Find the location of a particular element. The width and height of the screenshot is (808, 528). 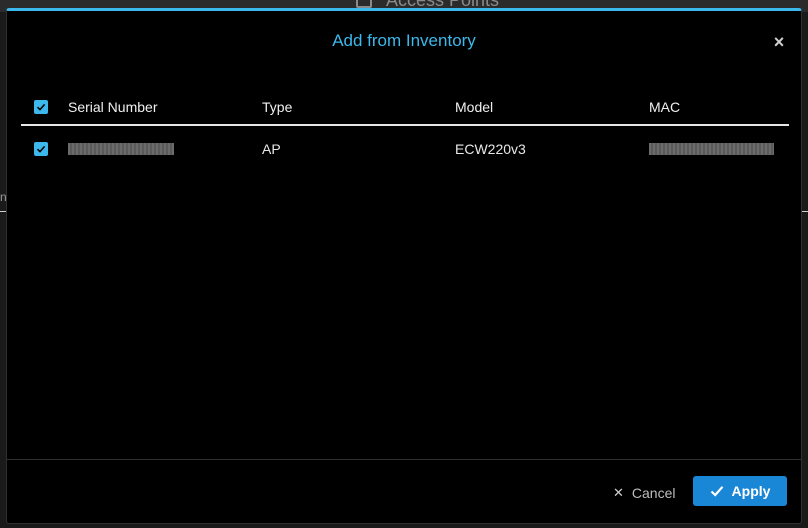

mac-redacted is located at coordinates (711, 149).